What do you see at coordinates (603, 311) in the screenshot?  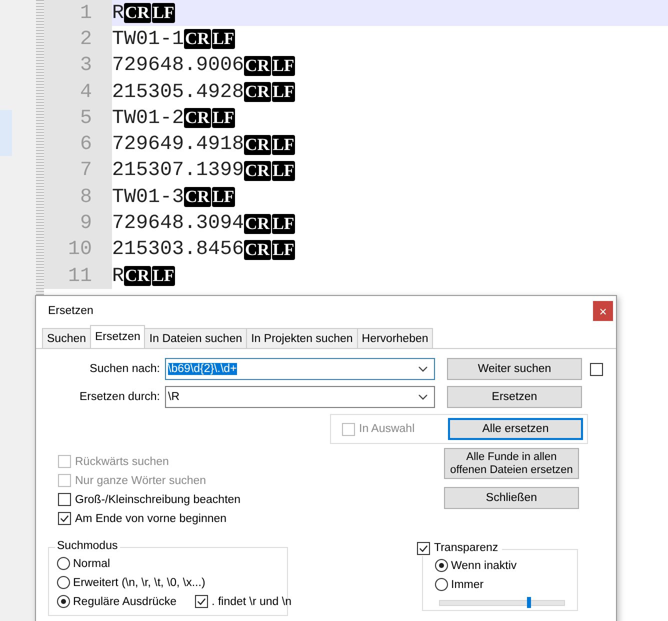 I see `close-button: ×` at bounding box center [603, 311].